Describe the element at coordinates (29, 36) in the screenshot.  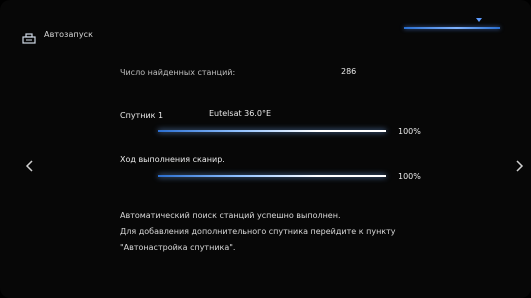
I see `satellite-icon` at that location.